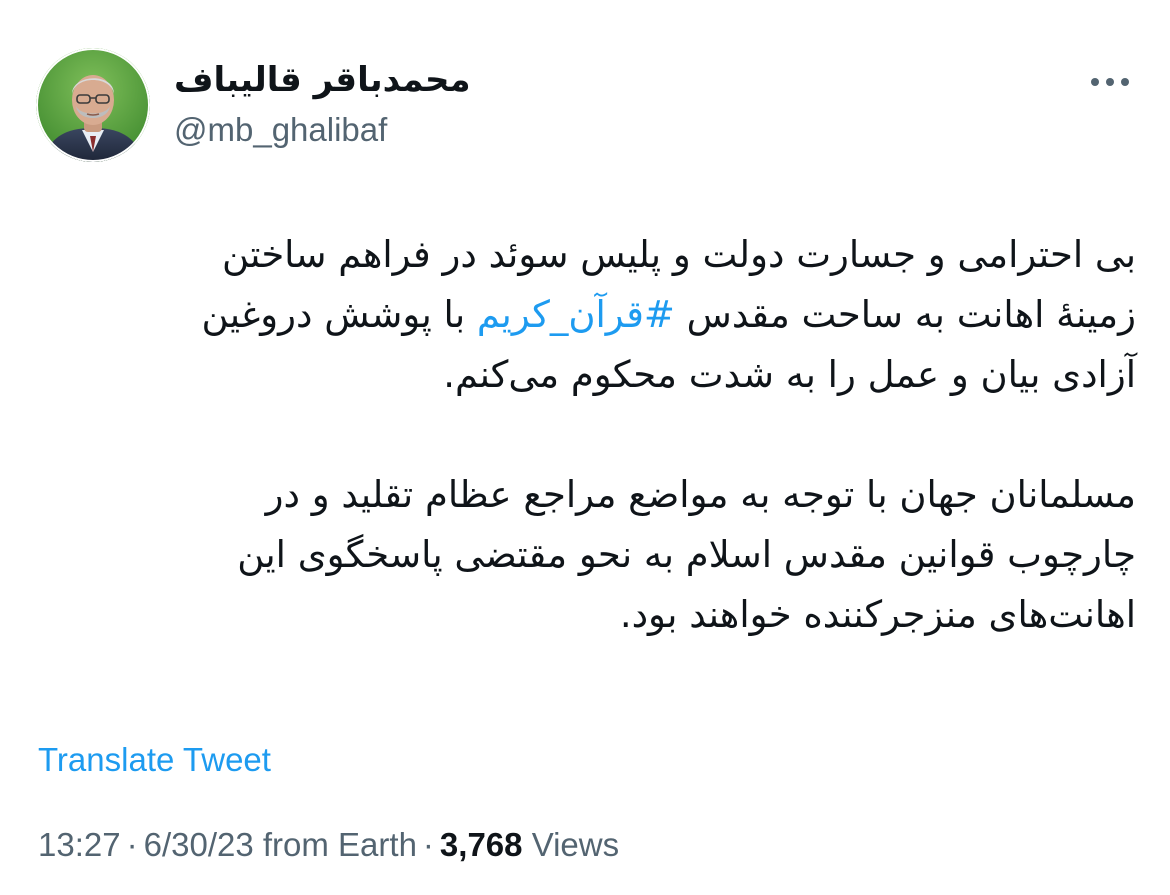 This screenshot has height=895, width=1170. I want to click on translate-tweet-link: Translate Tweet, so click(154, 760).